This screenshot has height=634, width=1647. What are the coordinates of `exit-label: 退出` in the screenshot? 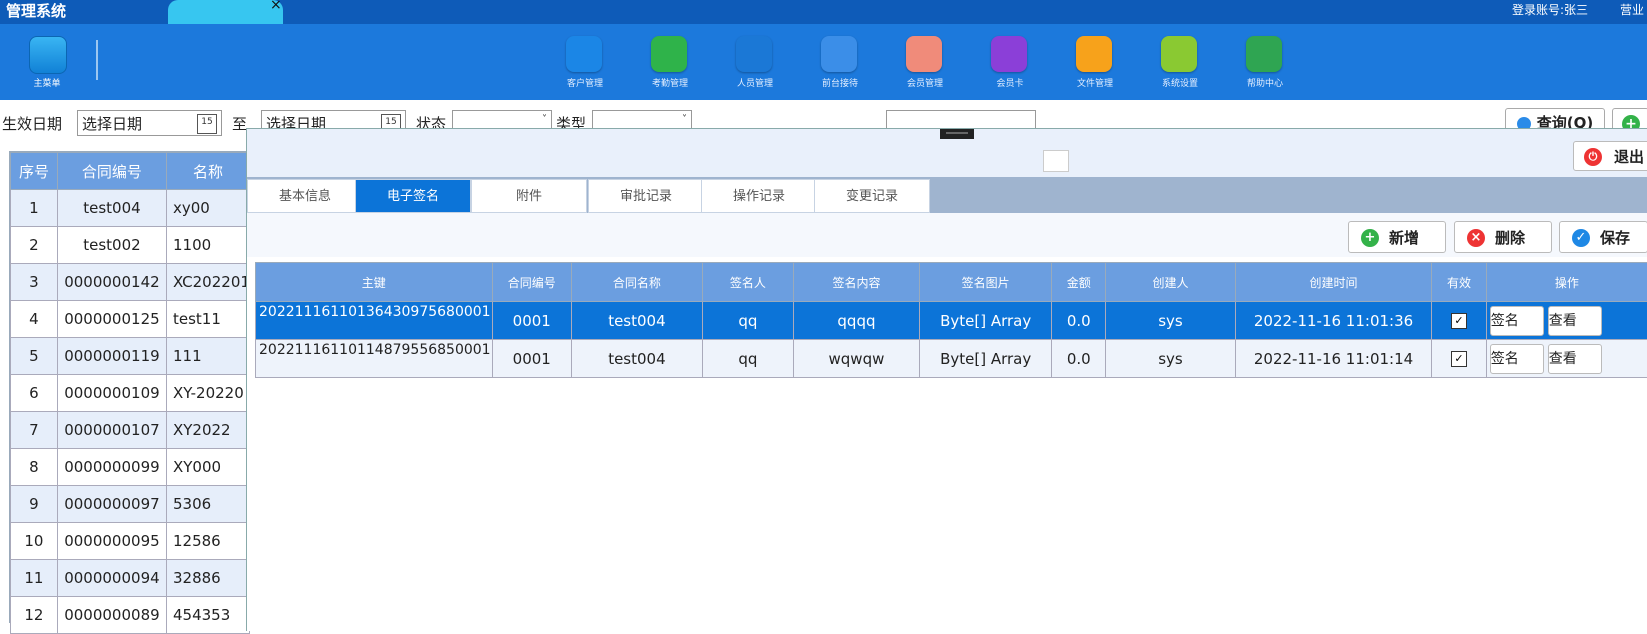 It's located at (1629, 157).